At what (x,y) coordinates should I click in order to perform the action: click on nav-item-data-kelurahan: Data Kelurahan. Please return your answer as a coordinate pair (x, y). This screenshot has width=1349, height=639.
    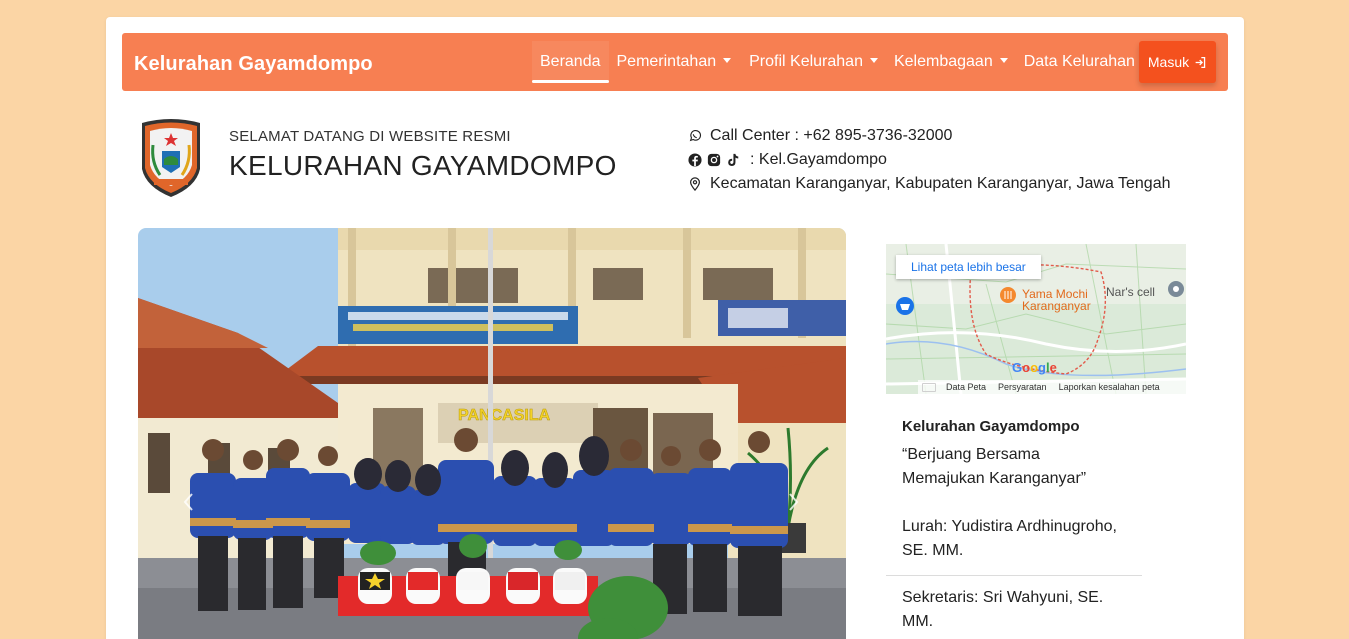
    Looking at the image, I should click on (1079, 62).